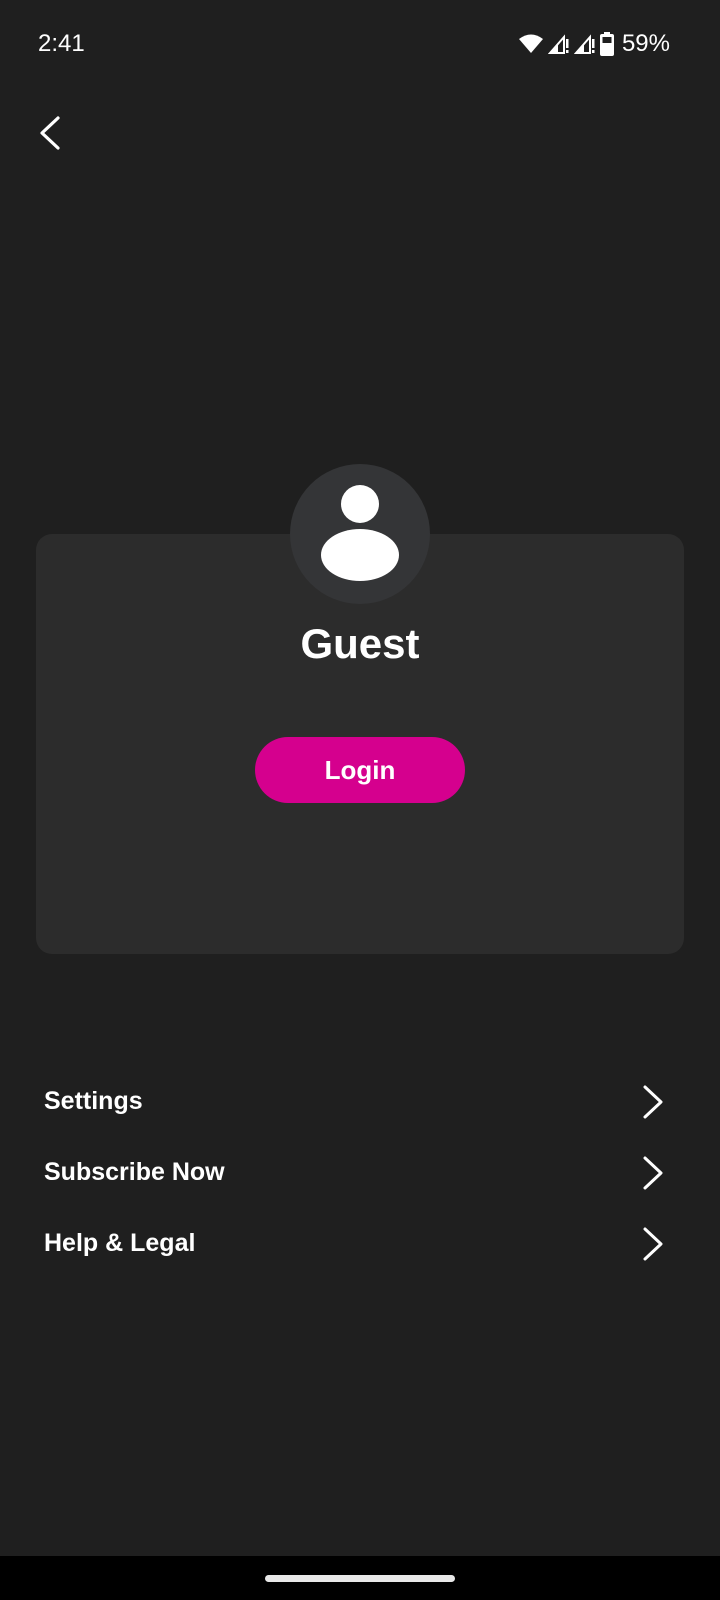 The width and height of the screenshot is (720, 1600). I want to click on user-avatar-icon, so click(360, 534).